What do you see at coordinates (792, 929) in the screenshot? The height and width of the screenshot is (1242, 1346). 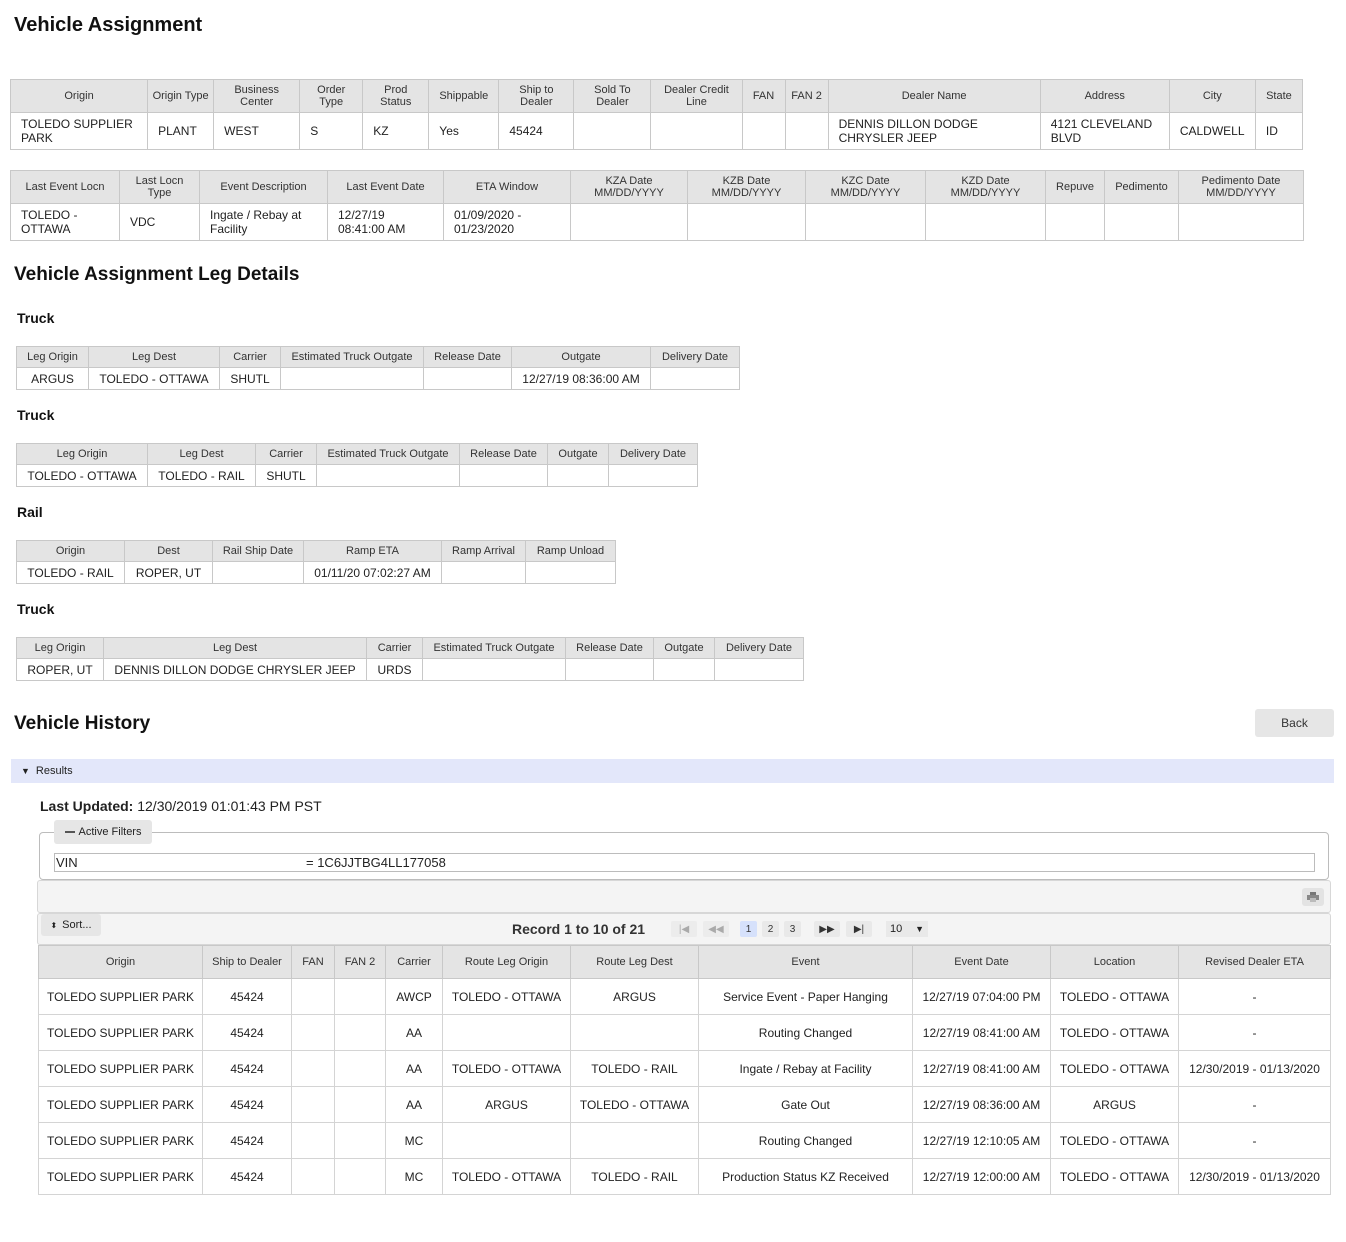 I see `page-3-button: 3` at bounding box center [792, 929].